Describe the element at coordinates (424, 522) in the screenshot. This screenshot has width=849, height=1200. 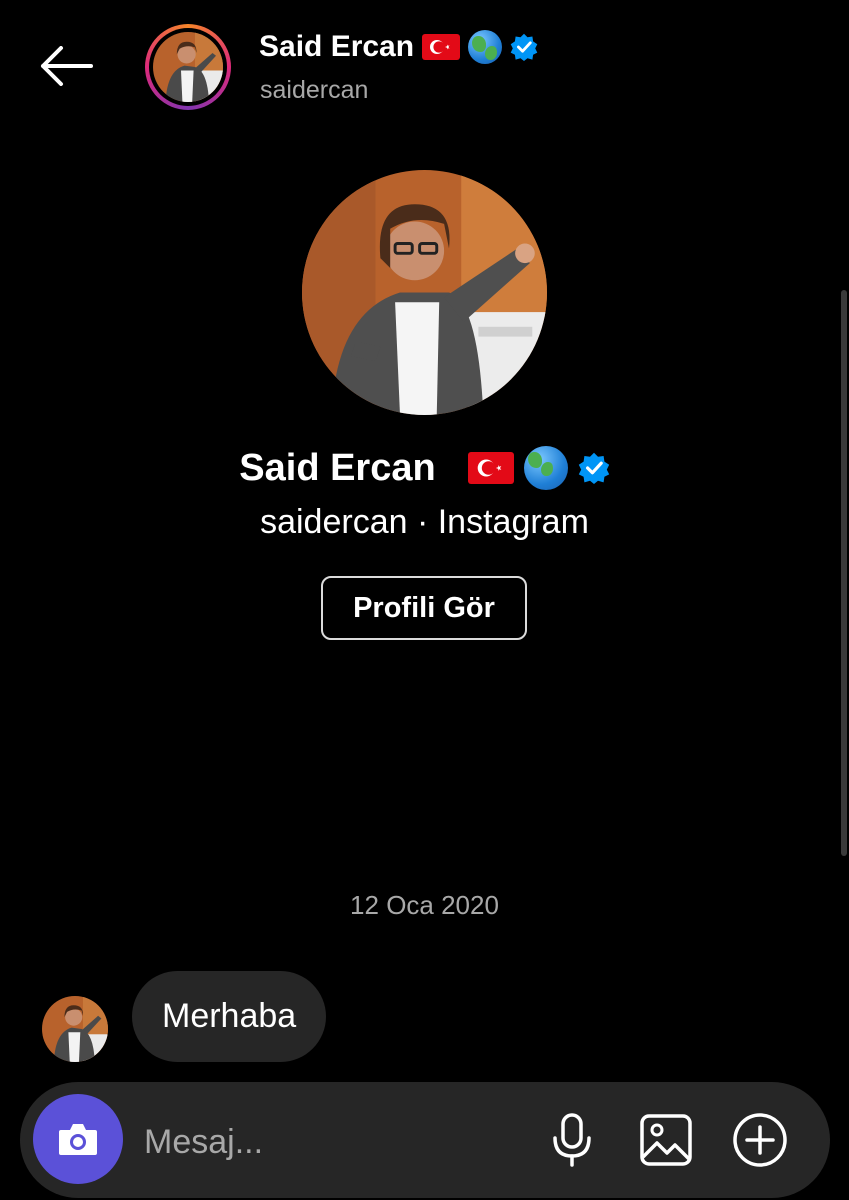
I see `profile-subtitle: saidercan · Instagram` at that location.